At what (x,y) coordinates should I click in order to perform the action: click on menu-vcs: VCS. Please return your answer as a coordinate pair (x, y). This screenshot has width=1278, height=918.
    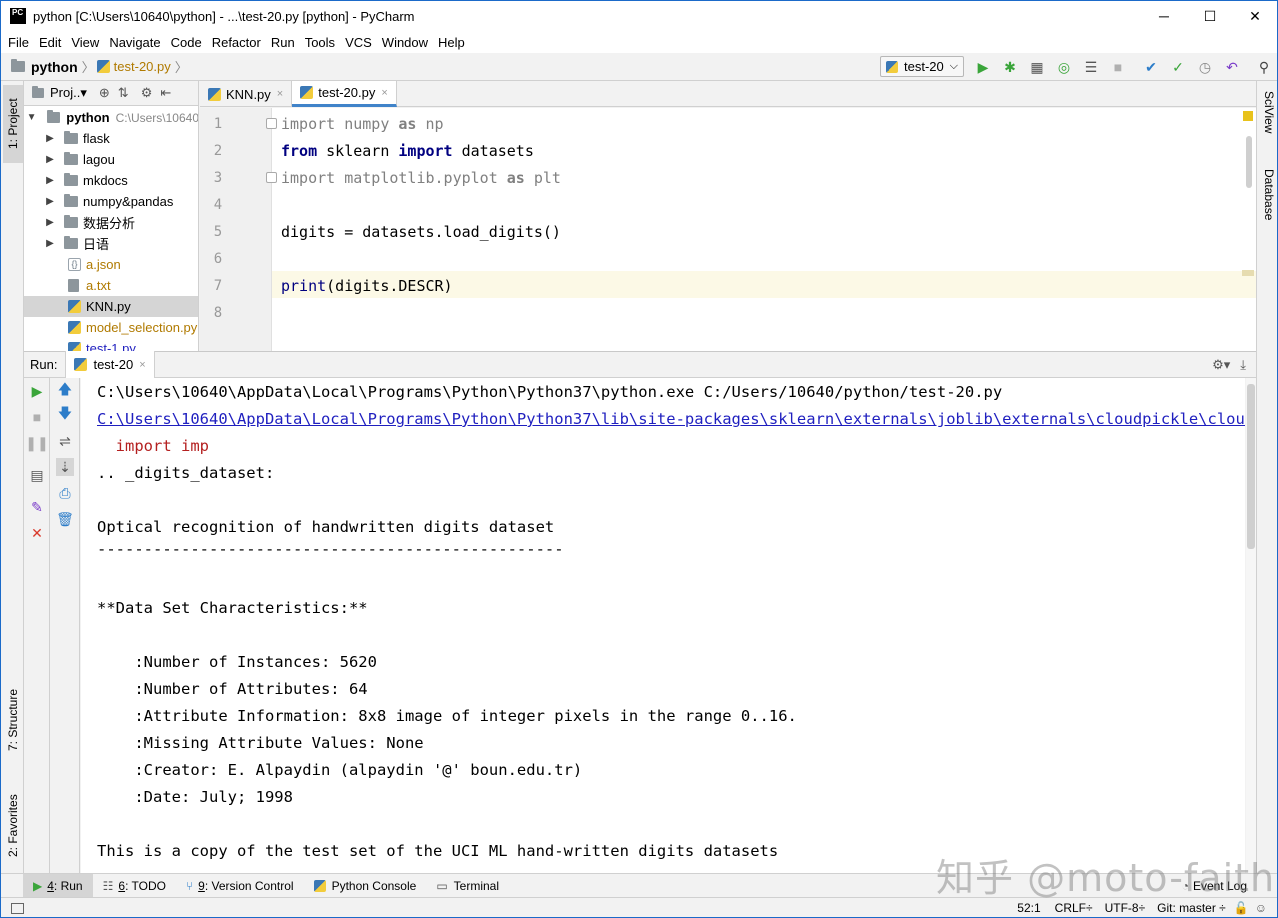
    Looking at the image, I should click on (358, 42).